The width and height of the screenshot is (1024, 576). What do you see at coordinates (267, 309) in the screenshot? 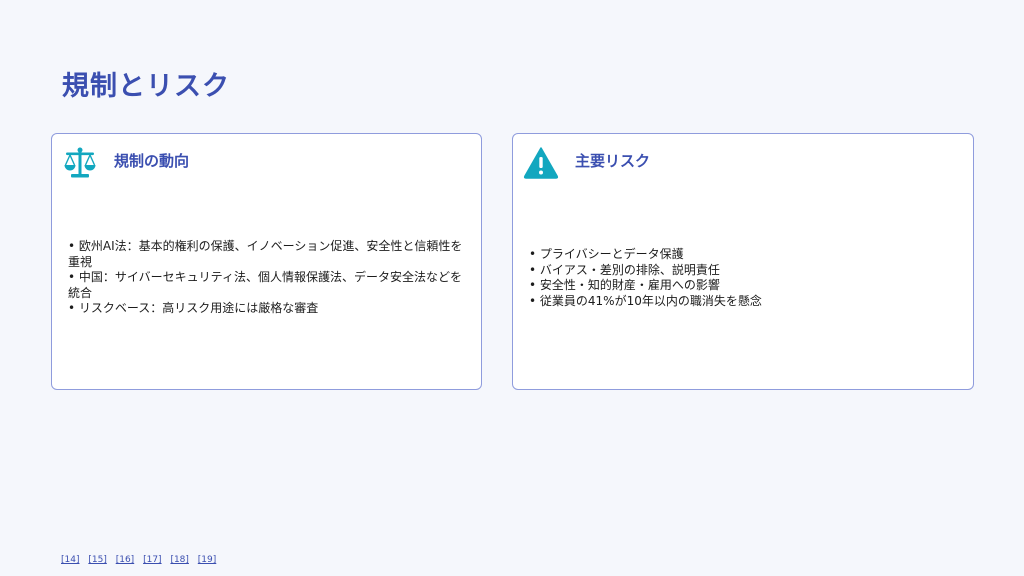
I see `list-item: リスクベース：高リスク用途には厳格な審査` at bounding box center [267, 309].